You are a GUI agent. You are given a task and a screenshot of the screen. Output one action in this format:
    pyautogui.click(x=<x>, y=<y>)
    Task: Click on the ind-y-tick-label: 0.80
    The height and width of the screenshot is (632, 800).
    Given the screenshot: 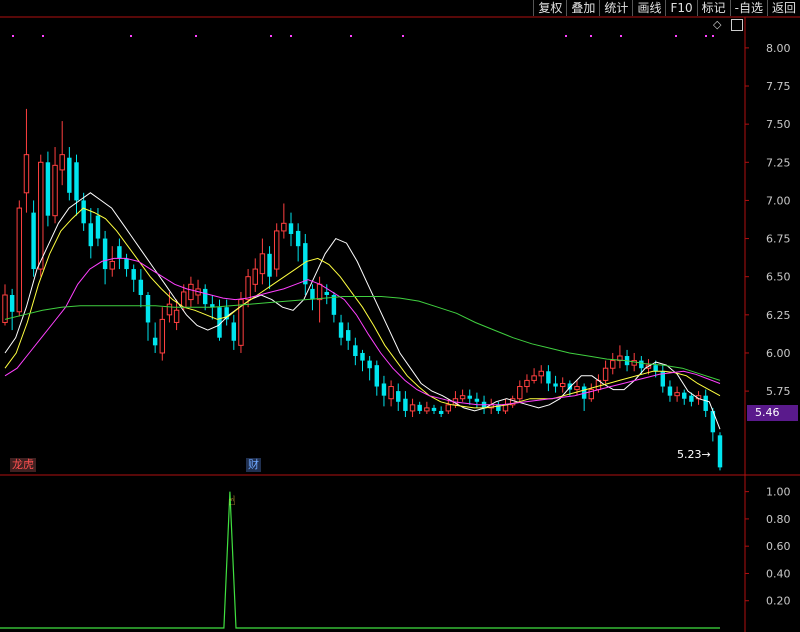 What is the action you would take?
    pyautogui.click(x=778, y=519)
    